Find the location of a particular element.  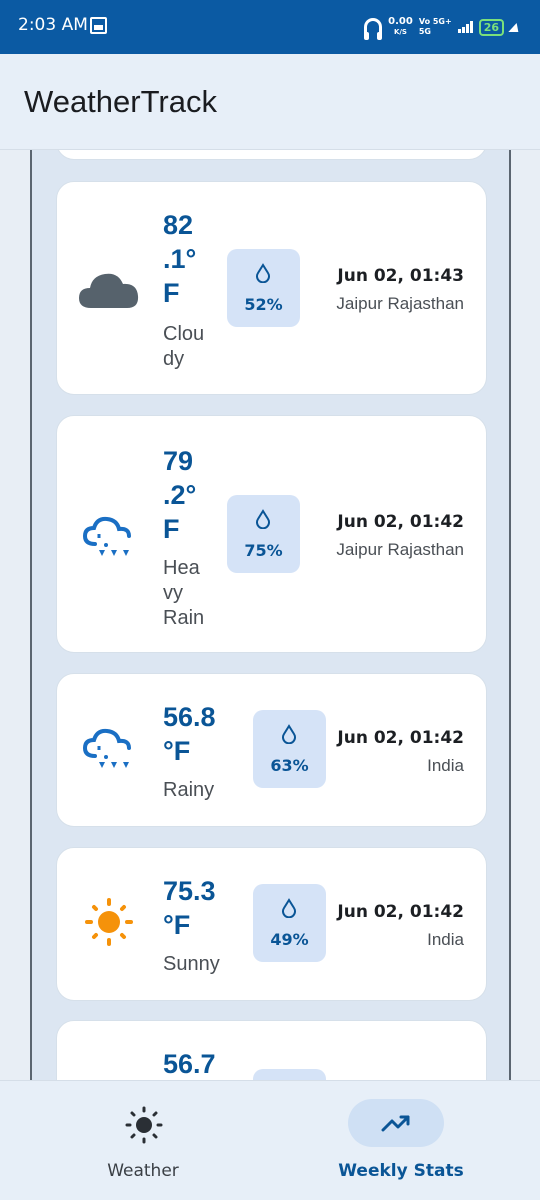

heavy-rain-icon is located at coordinates (106, 536).